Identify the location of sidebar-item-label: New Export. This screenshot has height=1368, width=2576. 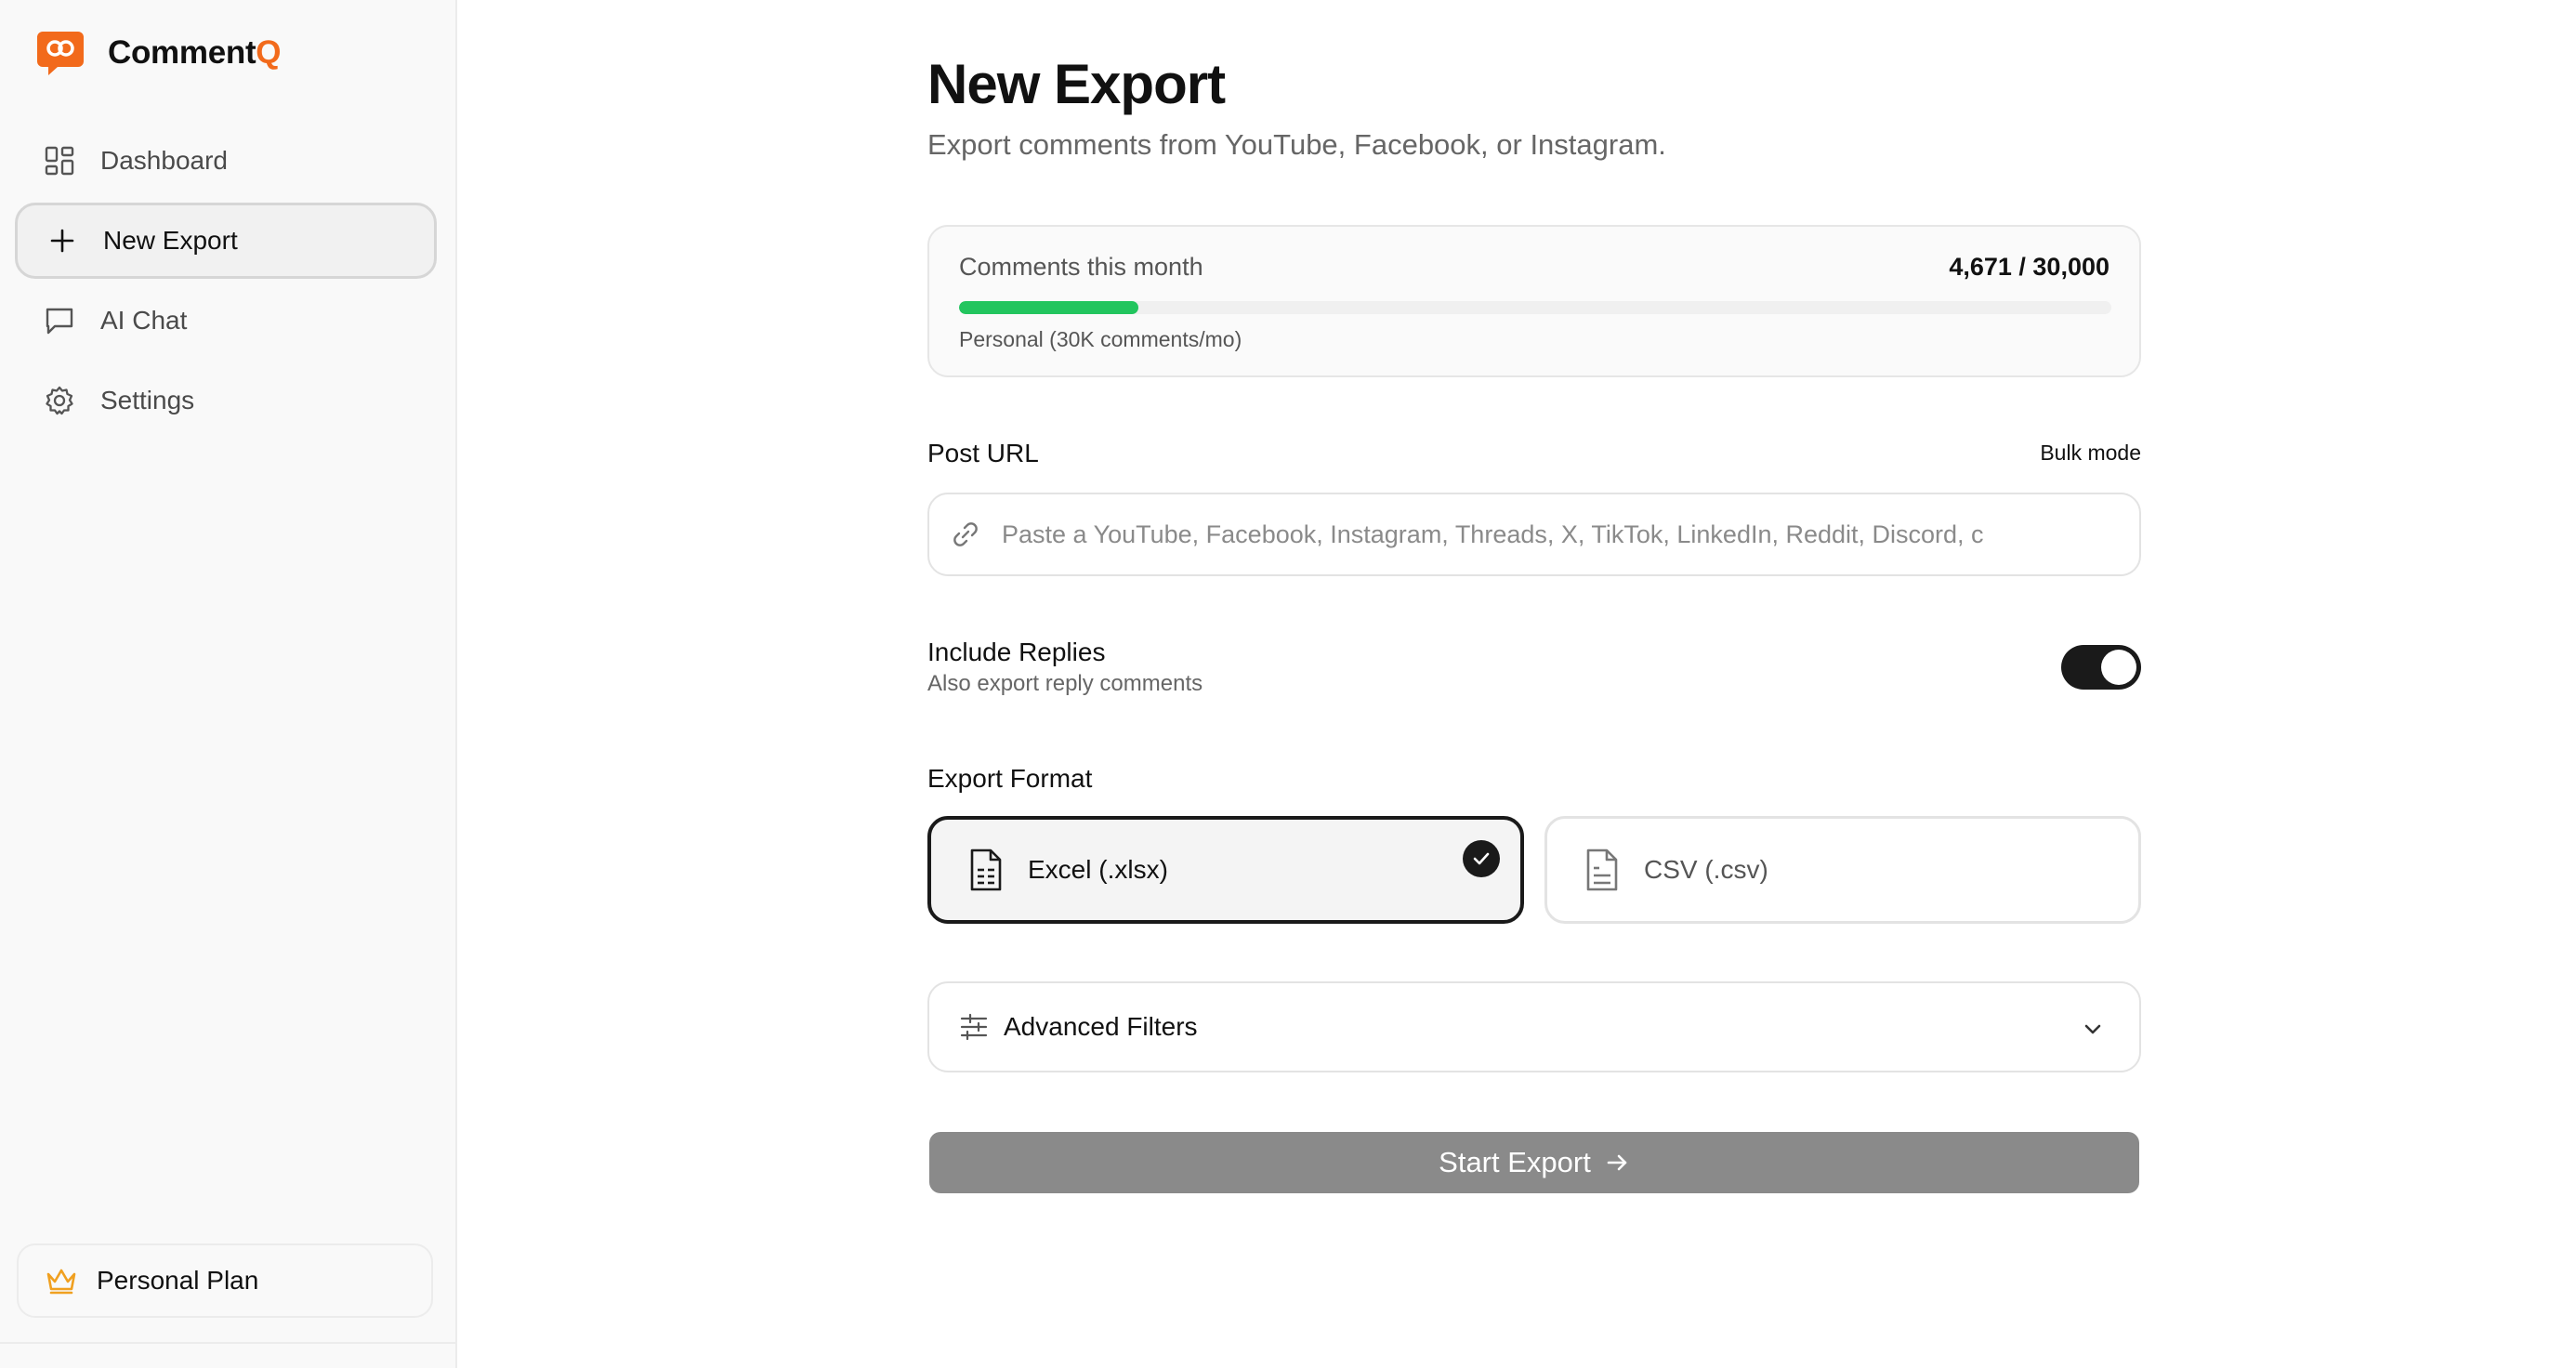
(170, 240).